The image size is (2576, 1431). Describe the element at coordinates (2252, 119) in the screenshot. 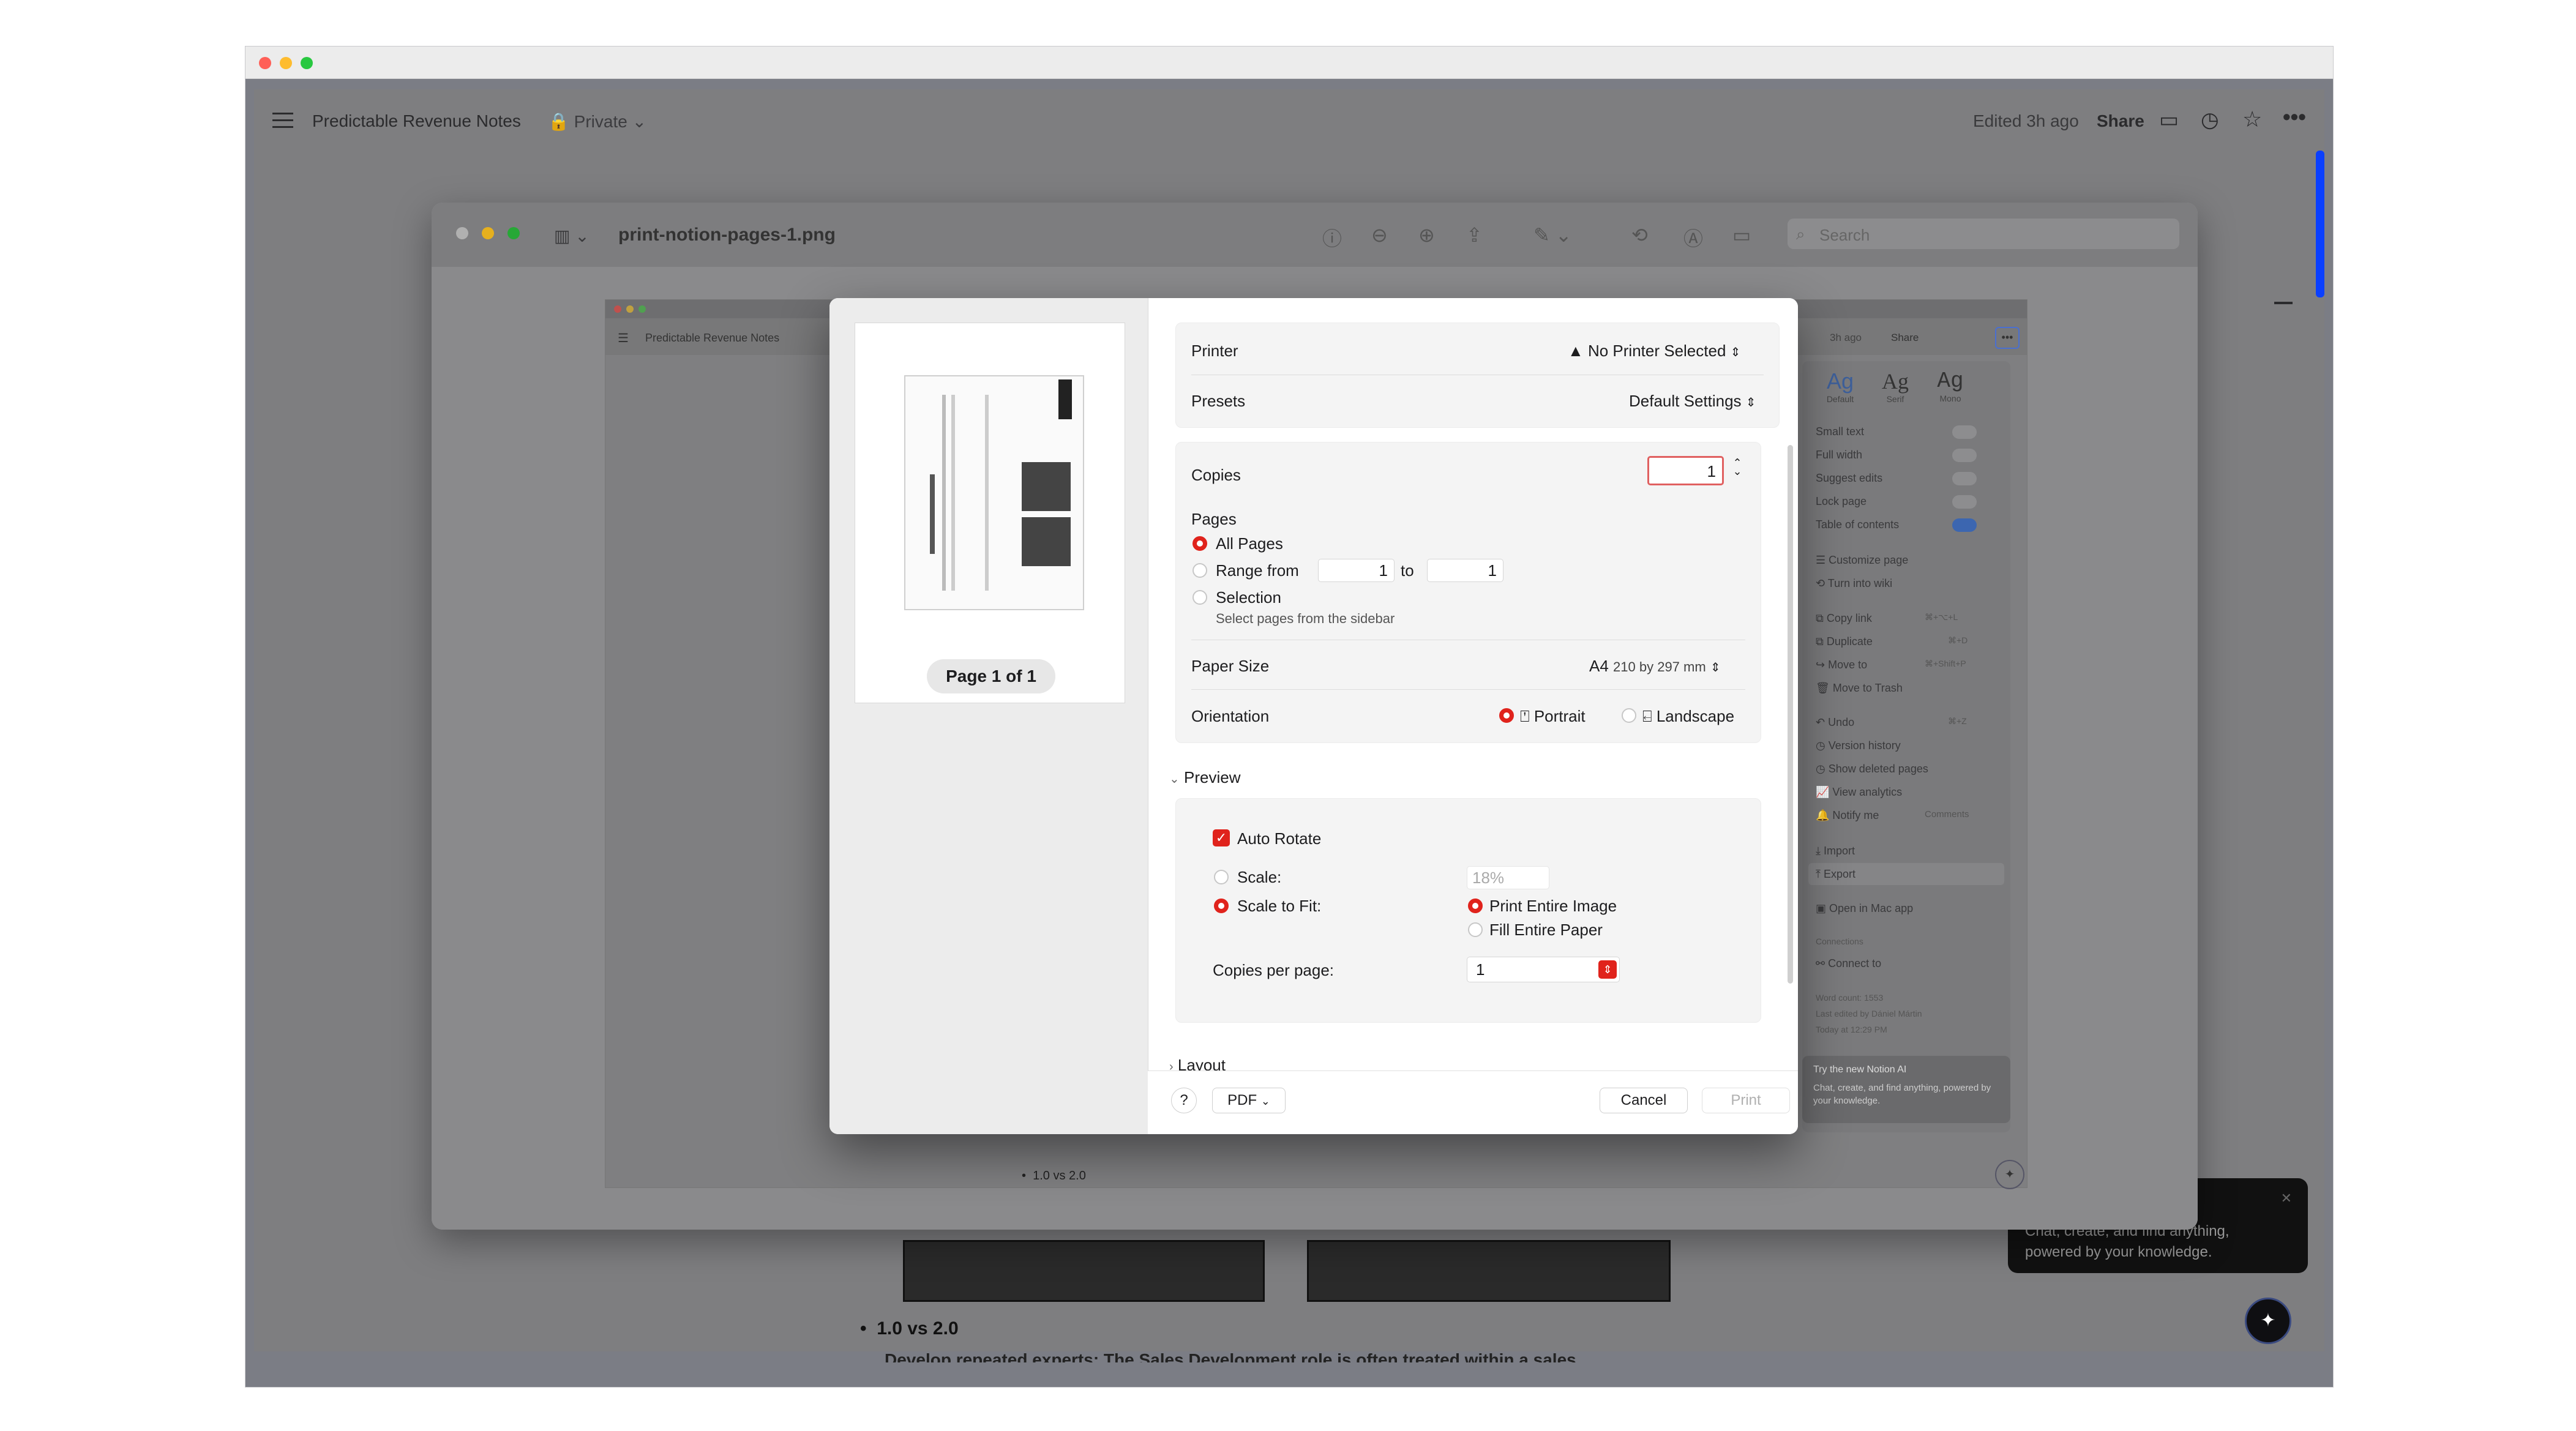

I see `star-icon: ☆` at that location.